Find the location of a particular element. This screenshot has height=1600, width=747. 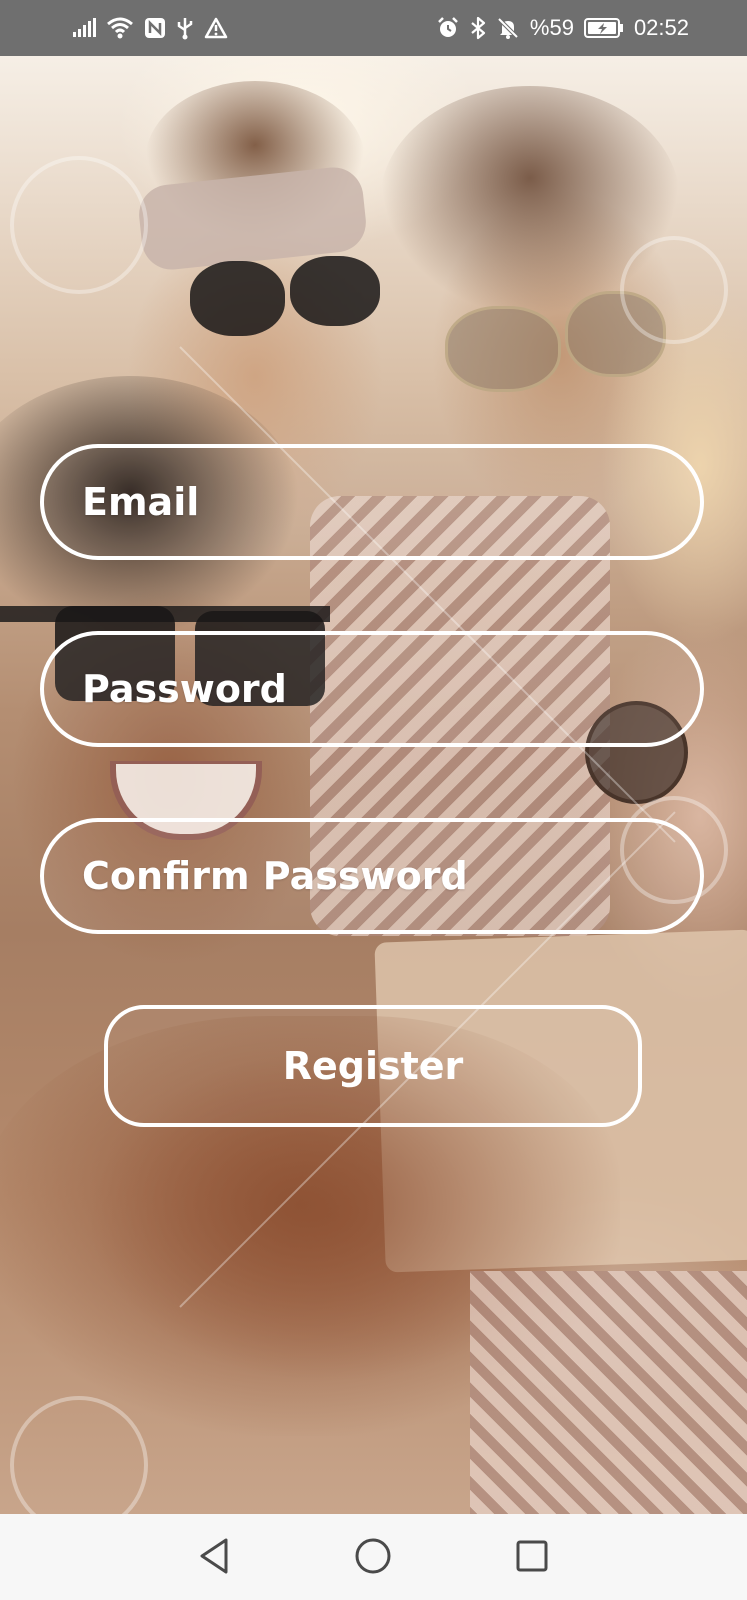

bluetooth-icon is located at coordinates (478, 28).